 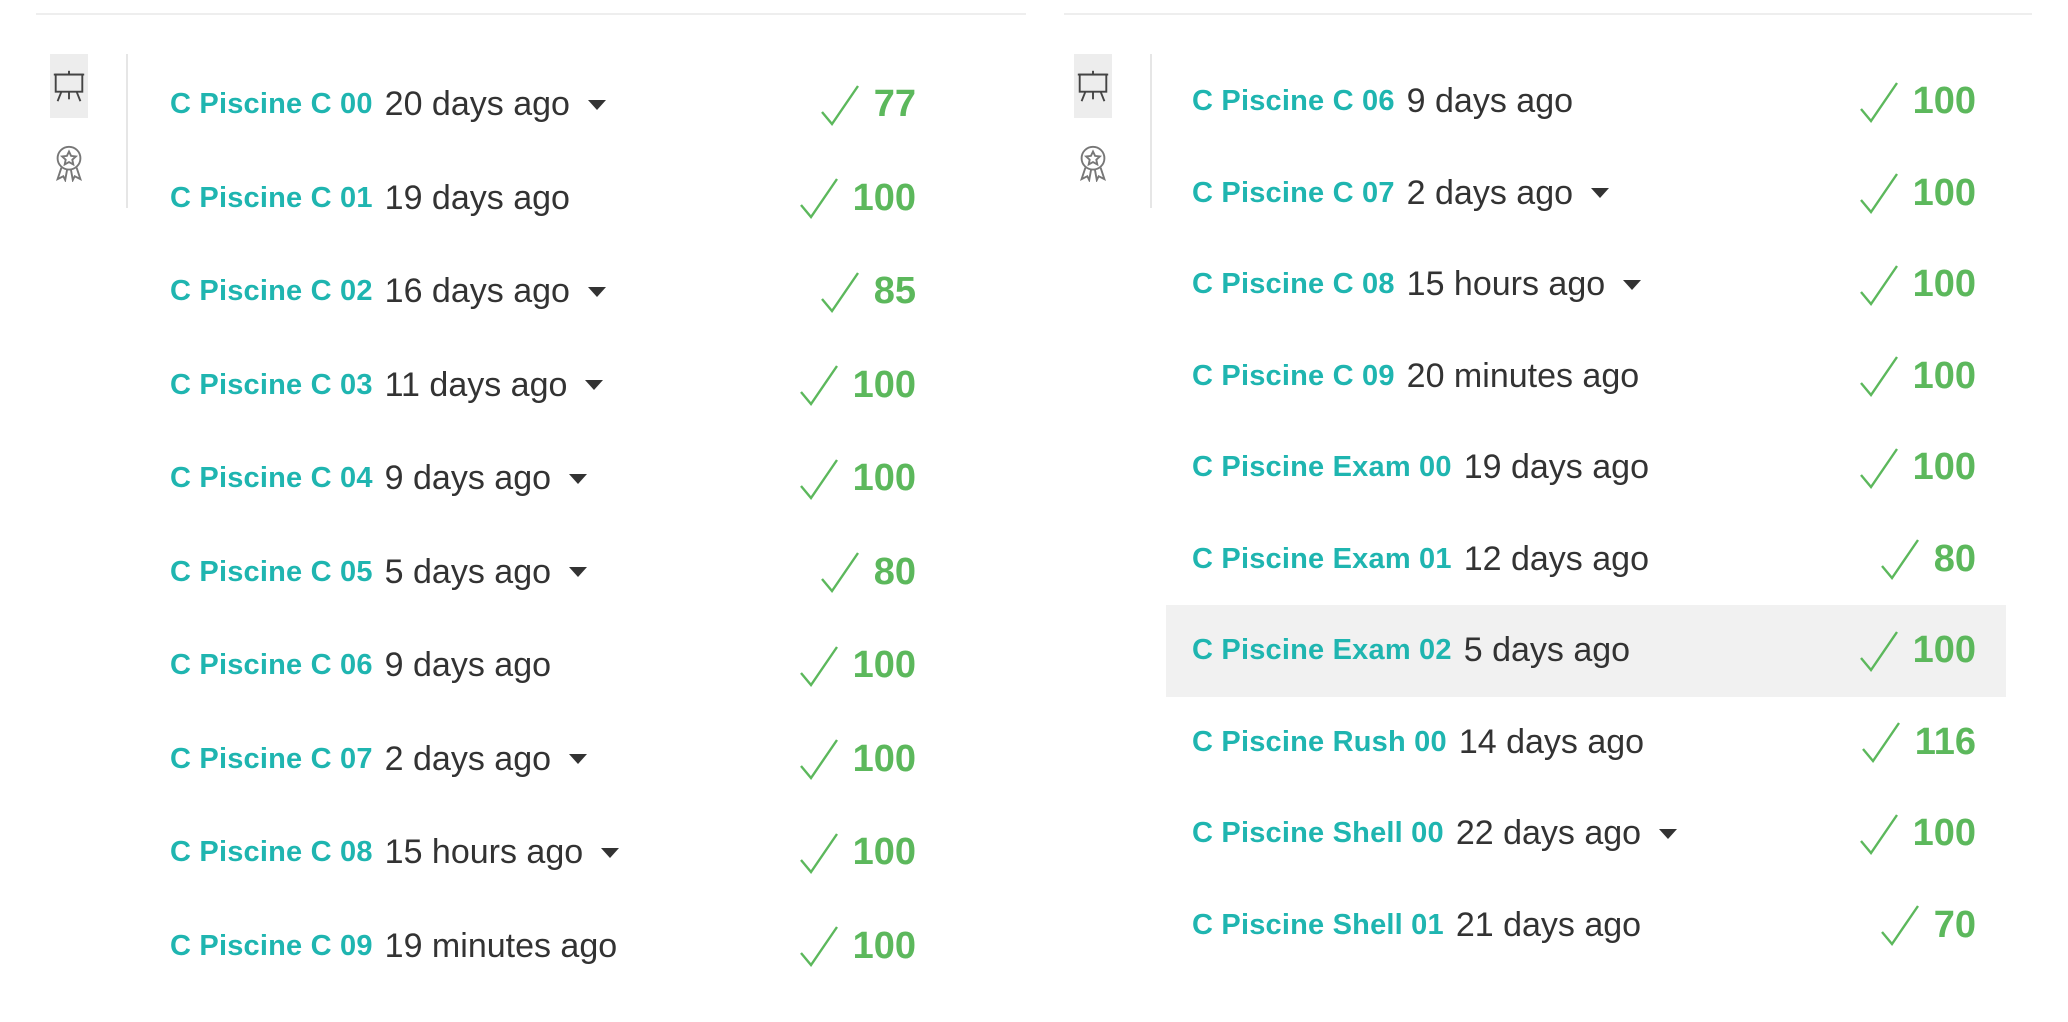 I want to click on project-row: C Piscine C 03 11 days ago 100, so click(x=580, y=386).